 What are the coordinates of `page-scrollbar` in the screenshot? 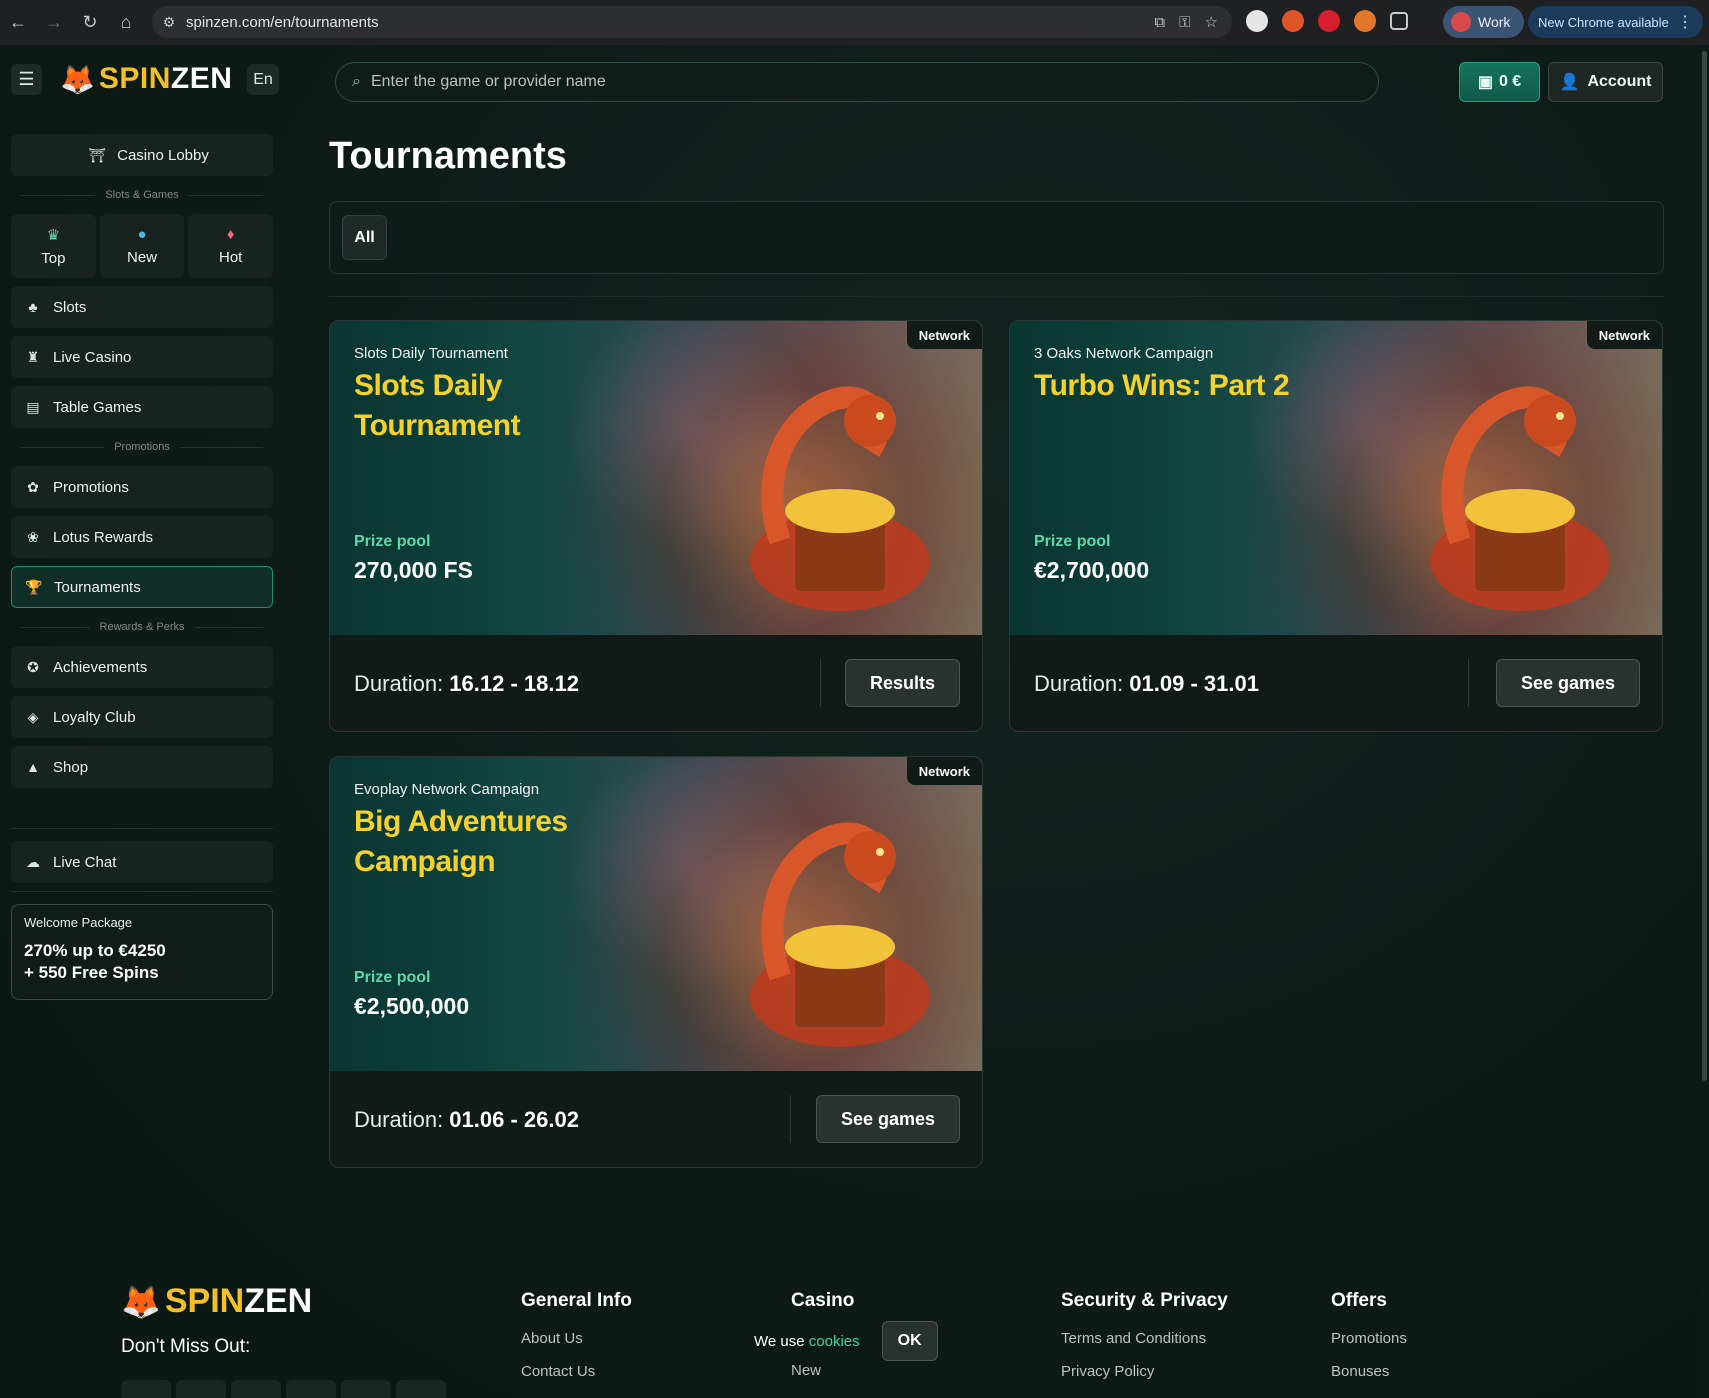 It's located at (1704, 721).